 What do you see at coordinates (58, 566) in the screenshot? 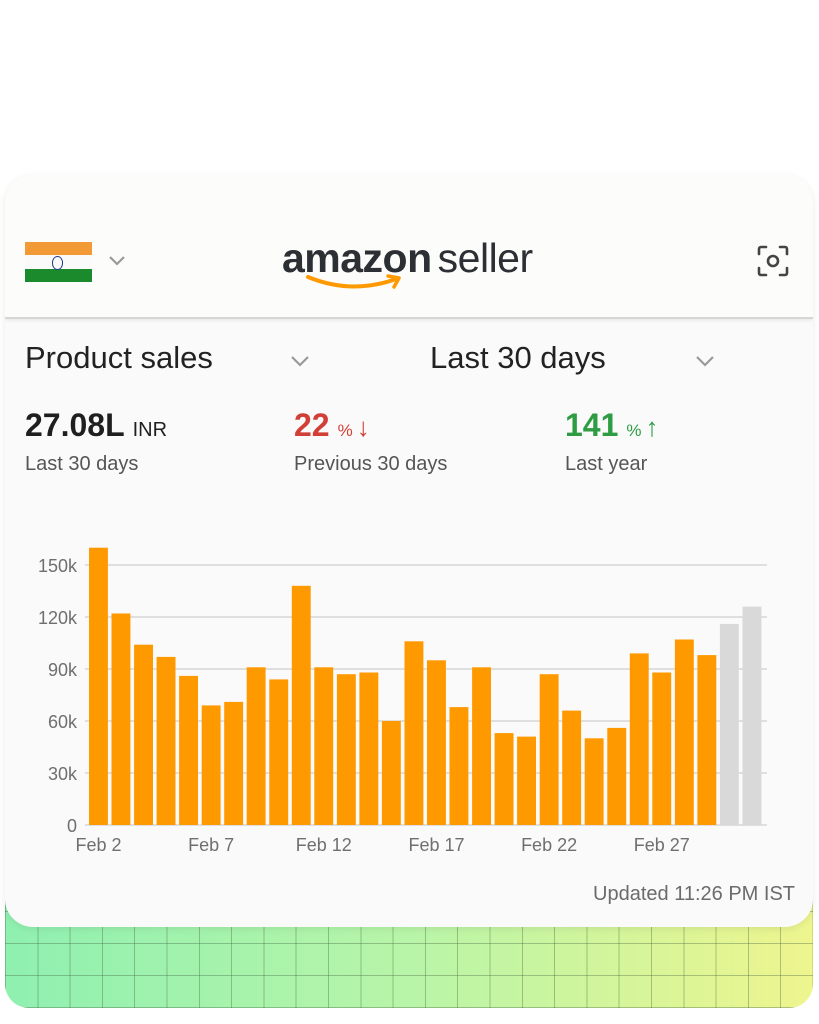
I see `y-tick-label: 150k` at bounding box center [58, 566].